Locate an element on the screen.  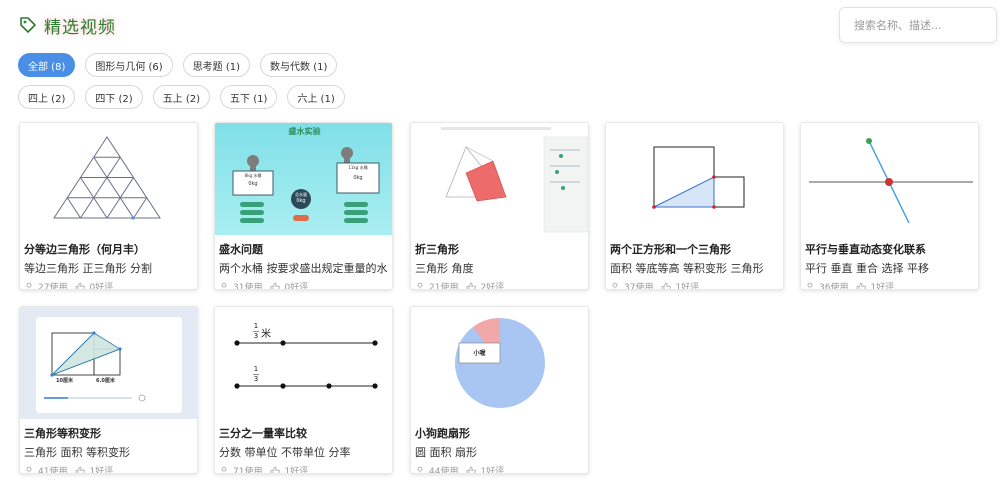
card-tags: 两个水桶 按要求盛出规定重量的水 is located at coordinates (303, 268).